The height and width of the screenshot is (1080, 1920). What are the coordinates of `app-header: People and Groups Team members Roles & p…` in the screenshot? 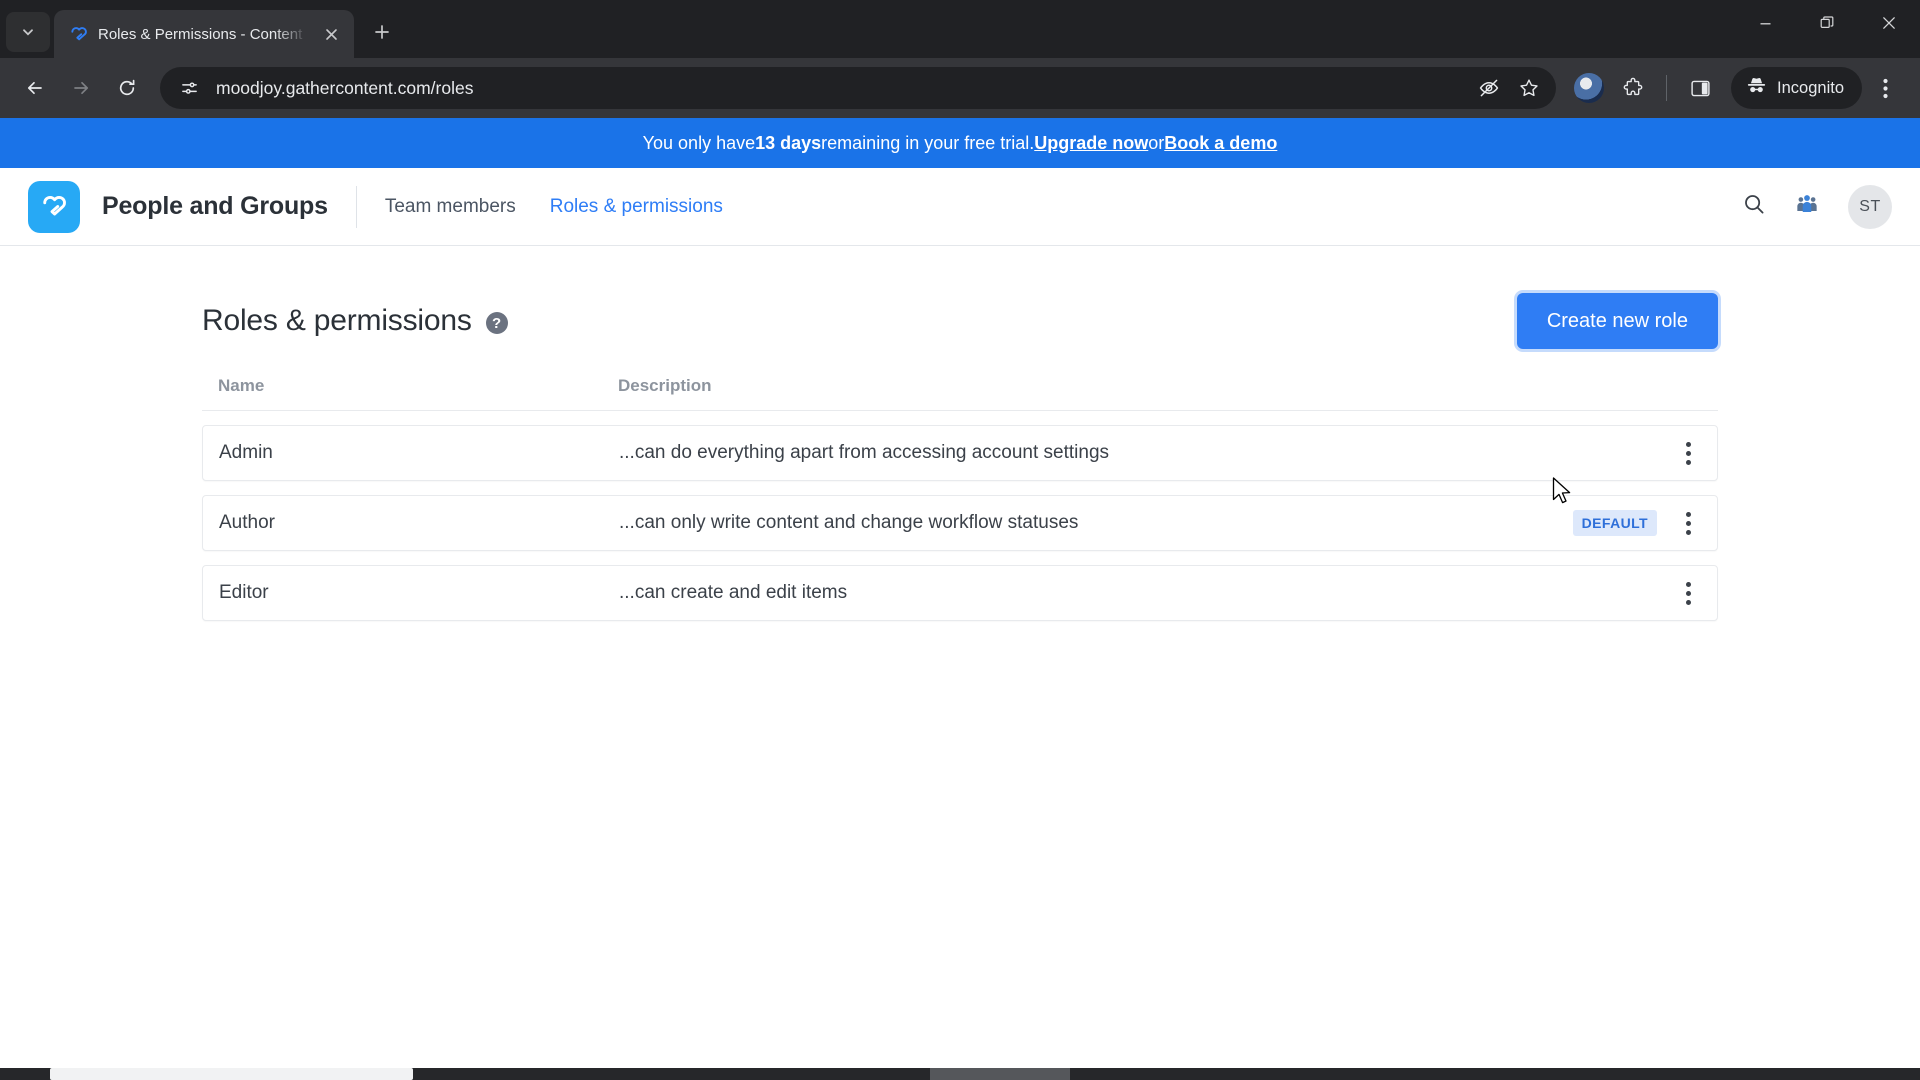 It's located at (960, 207).